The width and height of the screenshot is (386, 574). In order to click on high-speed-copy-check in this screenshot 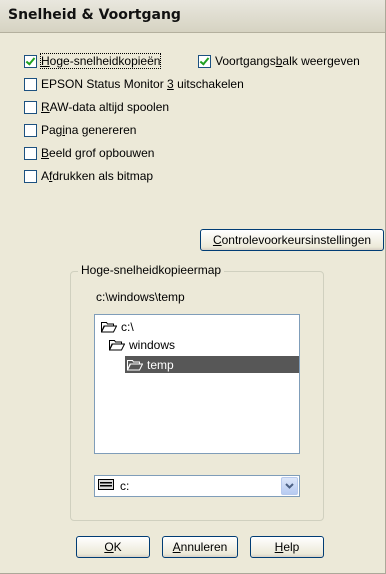, I will do `click(30, 61)`.